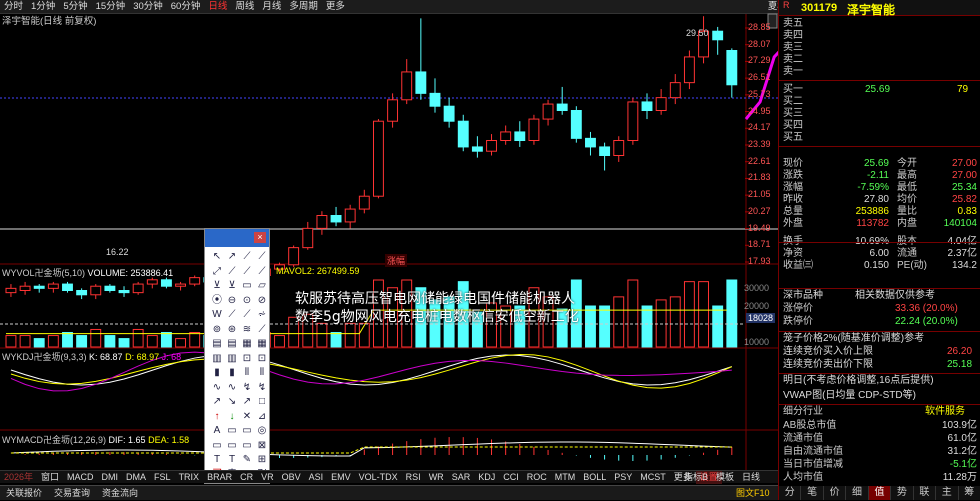 Image resolution: width=980 pixels, height=501 pixels. What do you see at coordinates (247, 460) in the screenshot?
I see `draw-tool-icon: ✎` at bounding box center [247, 460].